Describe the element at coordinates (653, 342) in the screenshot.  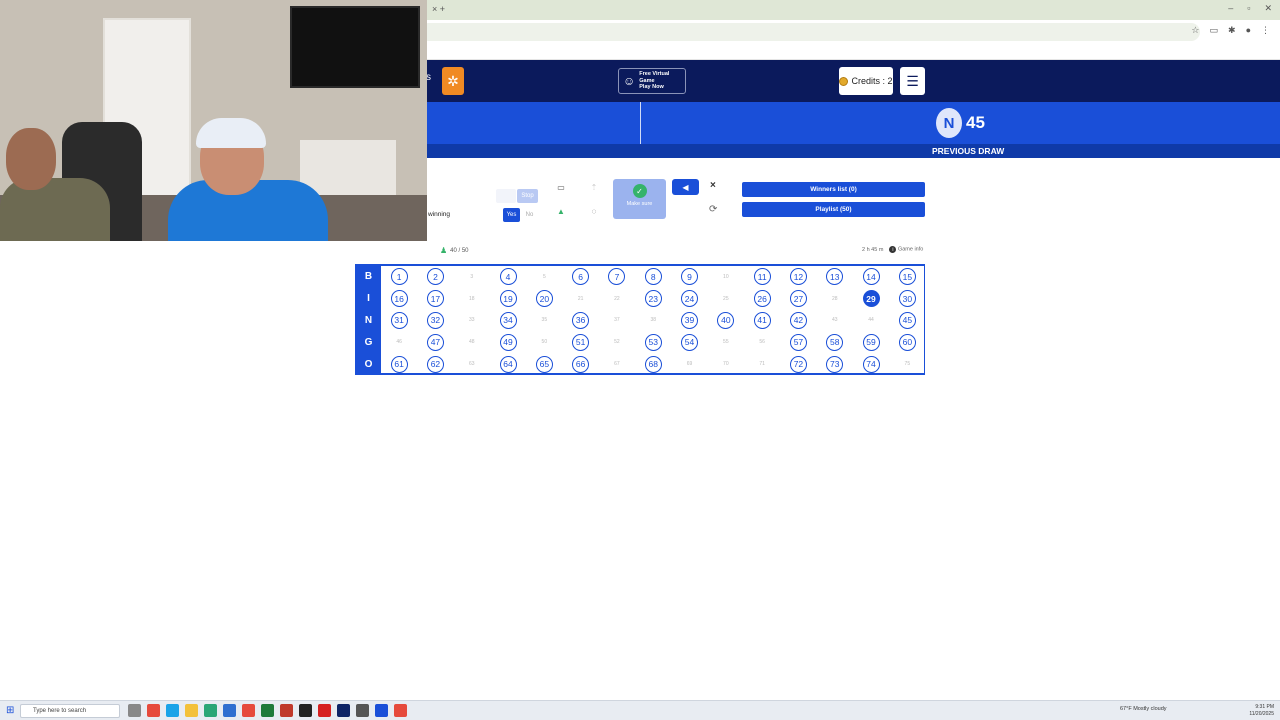
I see `bingo-ball-53: 53` at that location.